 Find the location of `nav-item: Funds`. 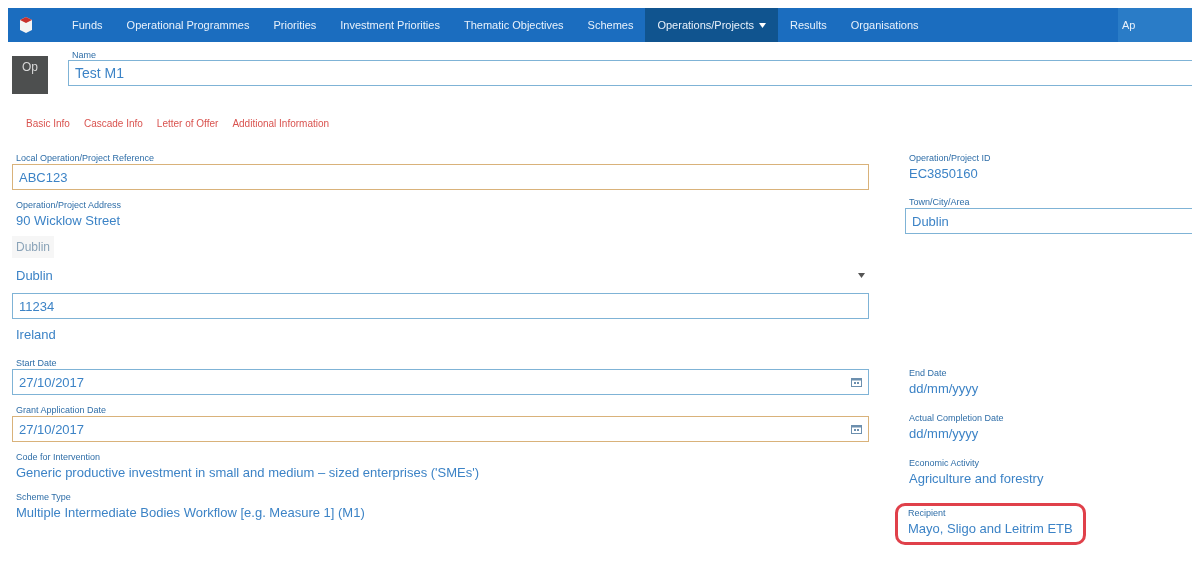

nav-item: Funds is located at coordinates (87, 25).